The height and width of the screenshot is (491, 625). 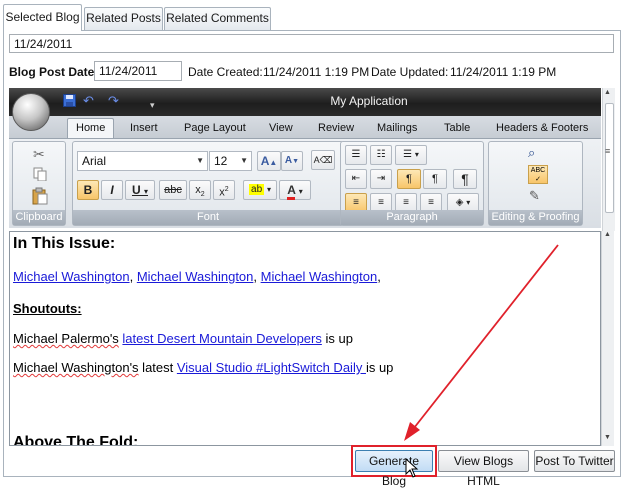 I want to click on ribbon-tab-page-layout: Page Layout, so click(x=215, y=128).